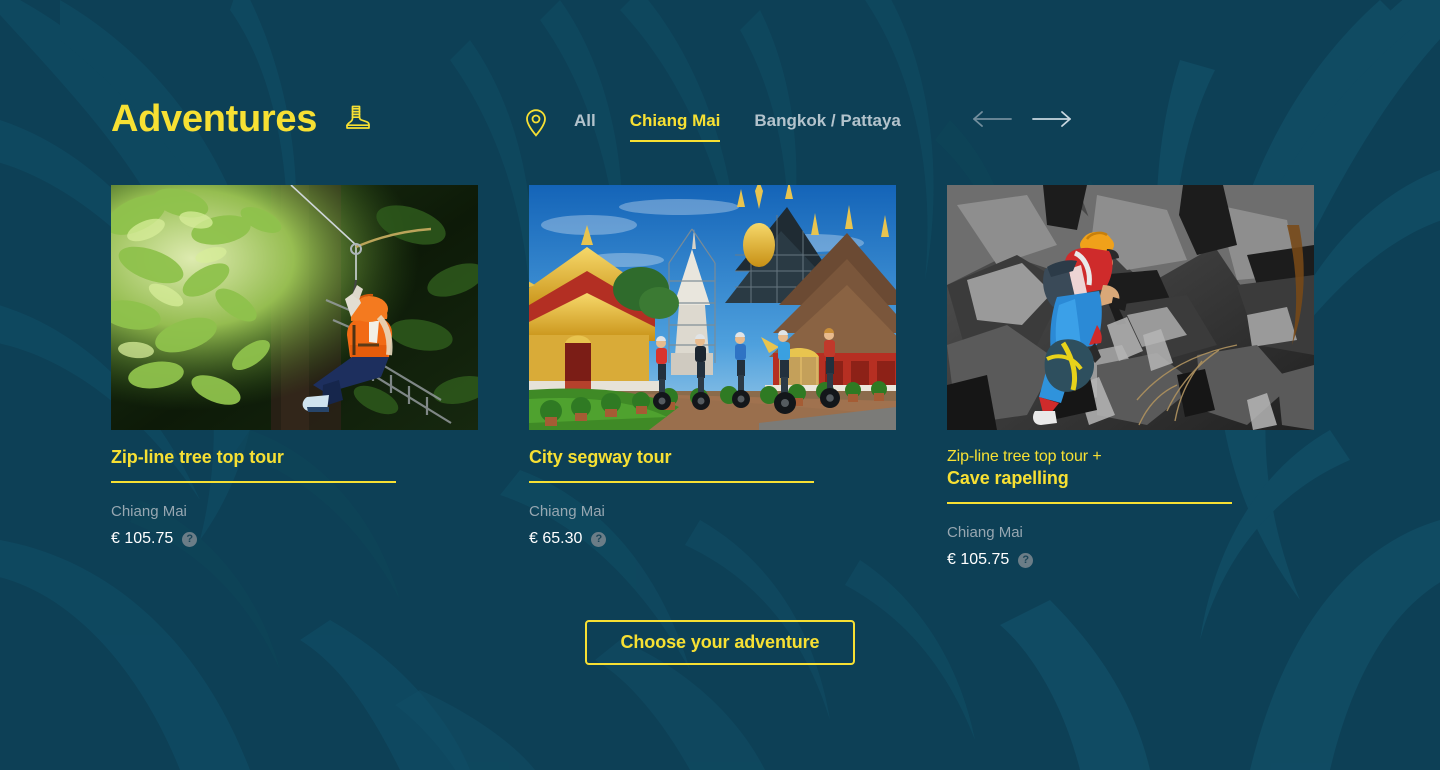 The height and width of the screenshot is (770, 1440). Describe the element at coordinates (712, 539) in the screenshot. I see `card-price-row: € 65.30 ?` at that location.